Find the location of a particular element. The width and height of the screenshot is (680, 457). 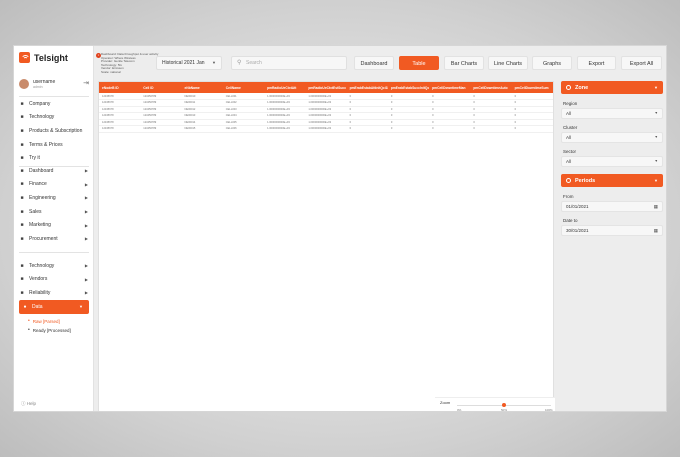

sidebar-item-data: ● Data ▼ is located at coordinates (54, 307).